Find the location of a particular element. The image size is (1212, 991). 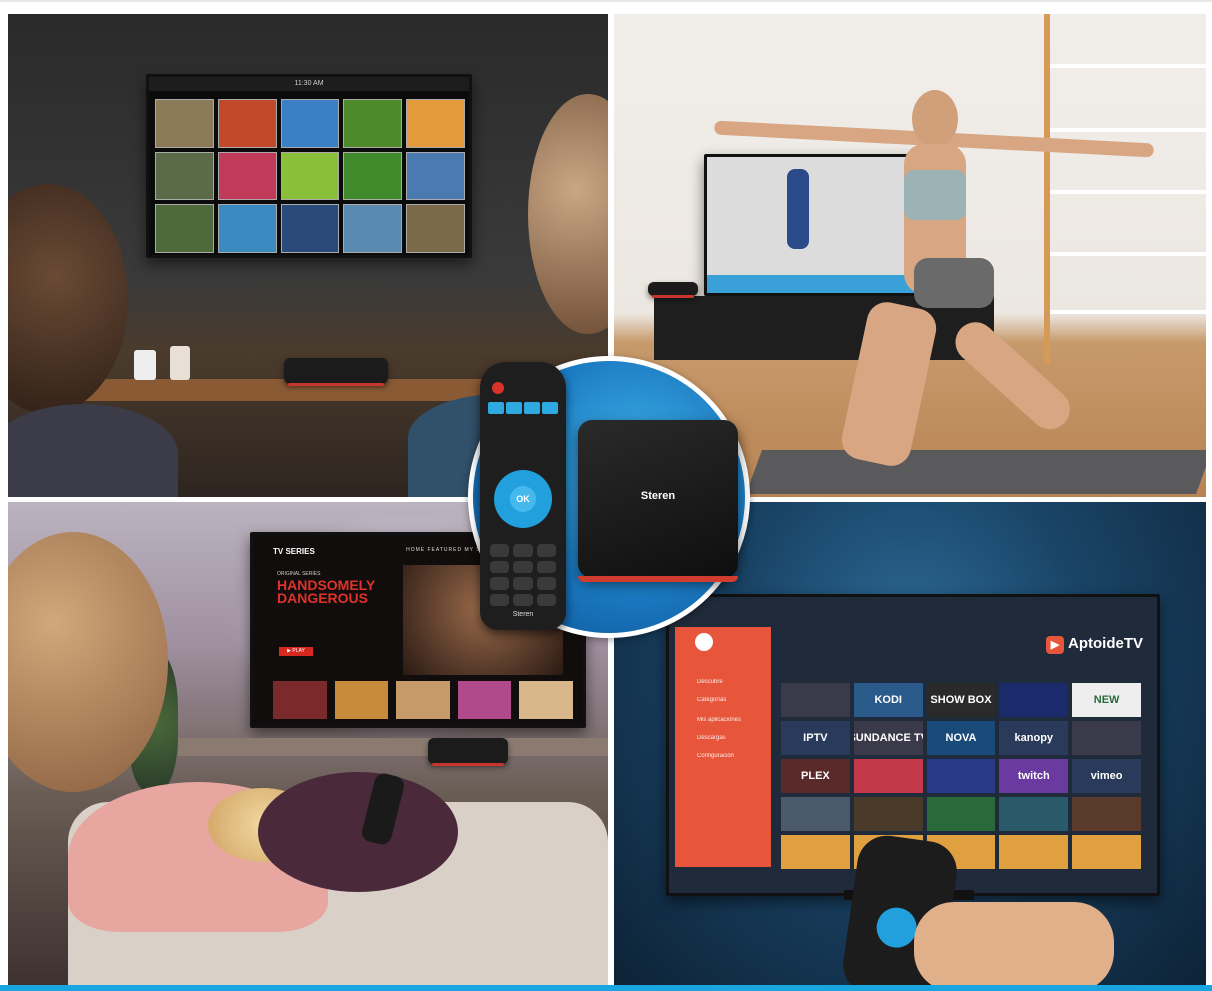

app-tile: KODI is located at coordinates (888, 700).